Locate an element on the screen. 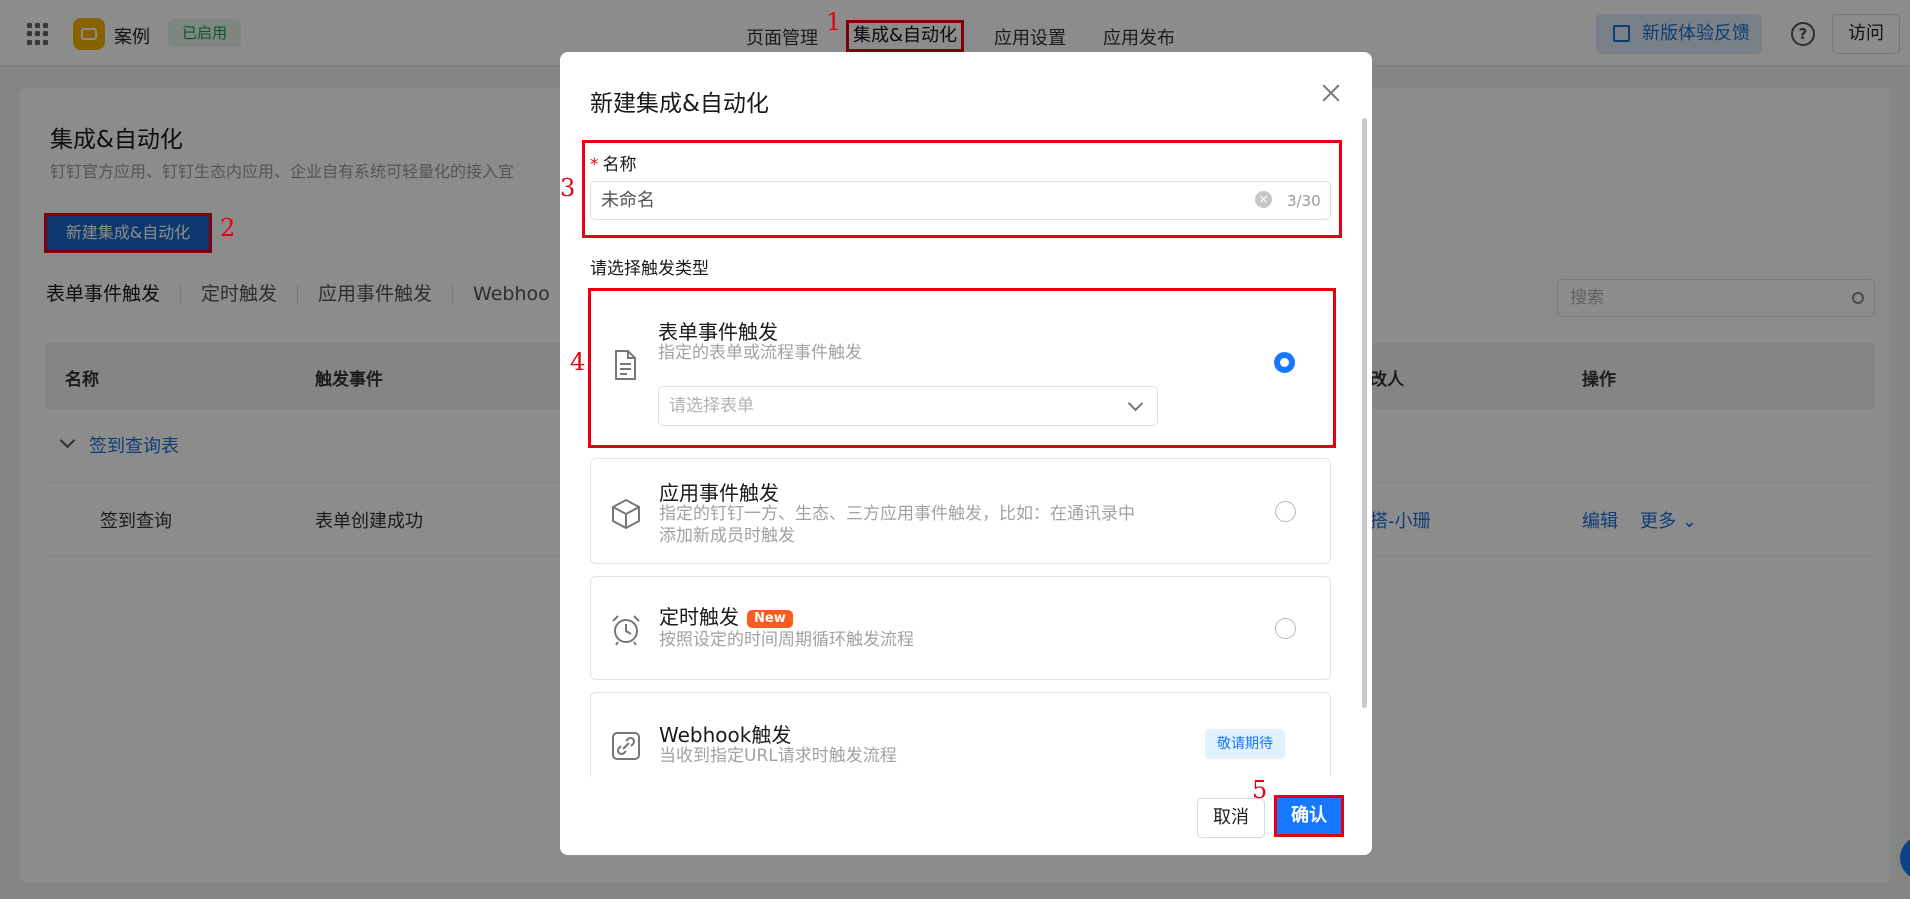 The height and width of the screenshot is (899, 1910). name-label: * 名称 is located at coordinates (613, 165).